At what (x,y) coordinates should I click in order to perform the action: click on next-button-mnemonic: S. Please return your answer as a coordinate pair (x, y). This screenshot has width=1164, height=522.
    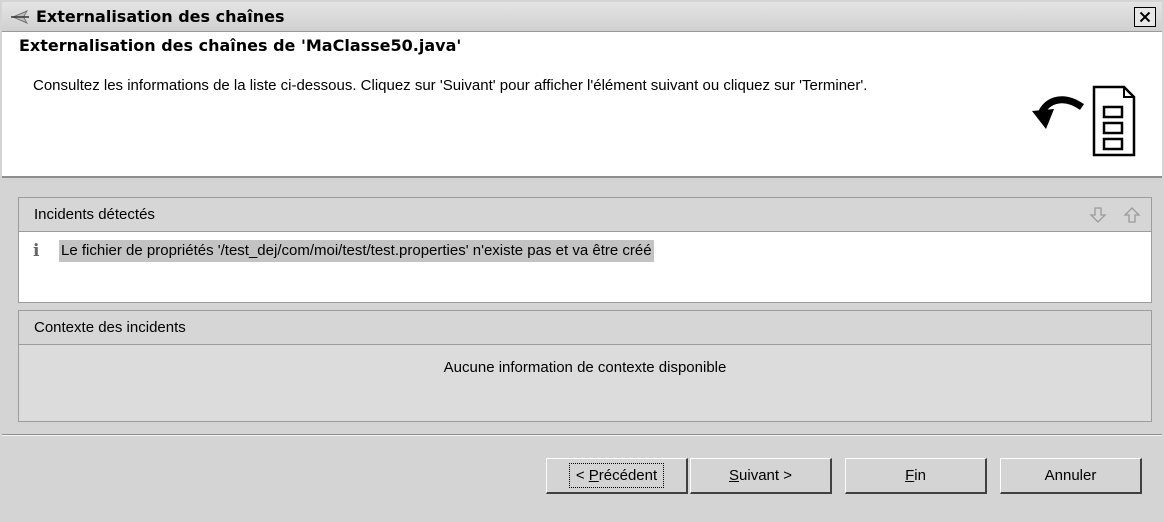
    Looking at the image, I should click on (734, 475).